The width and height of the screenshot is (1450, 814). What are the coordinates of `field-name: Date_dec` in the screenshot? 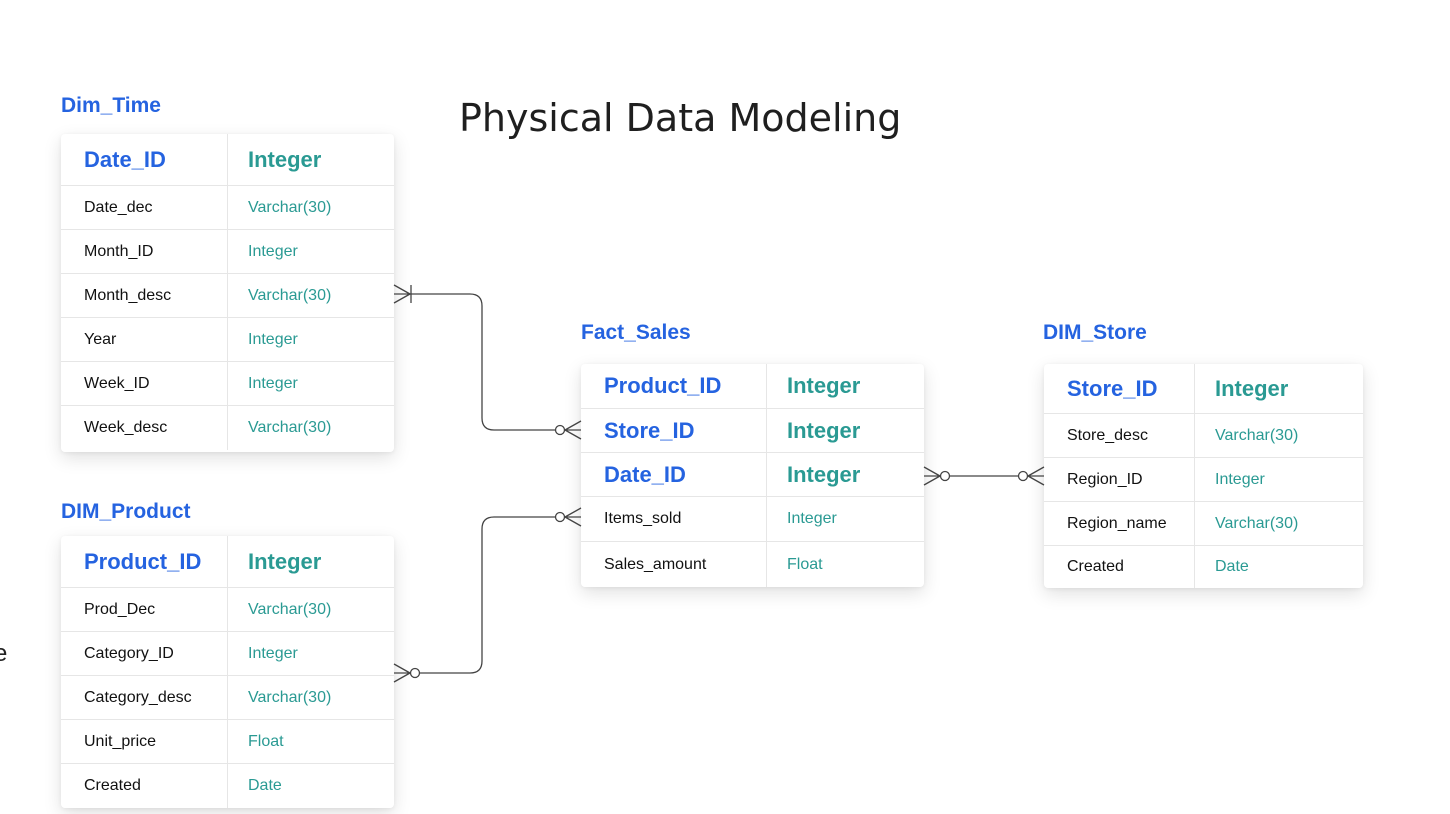 It's located at (144, 207).